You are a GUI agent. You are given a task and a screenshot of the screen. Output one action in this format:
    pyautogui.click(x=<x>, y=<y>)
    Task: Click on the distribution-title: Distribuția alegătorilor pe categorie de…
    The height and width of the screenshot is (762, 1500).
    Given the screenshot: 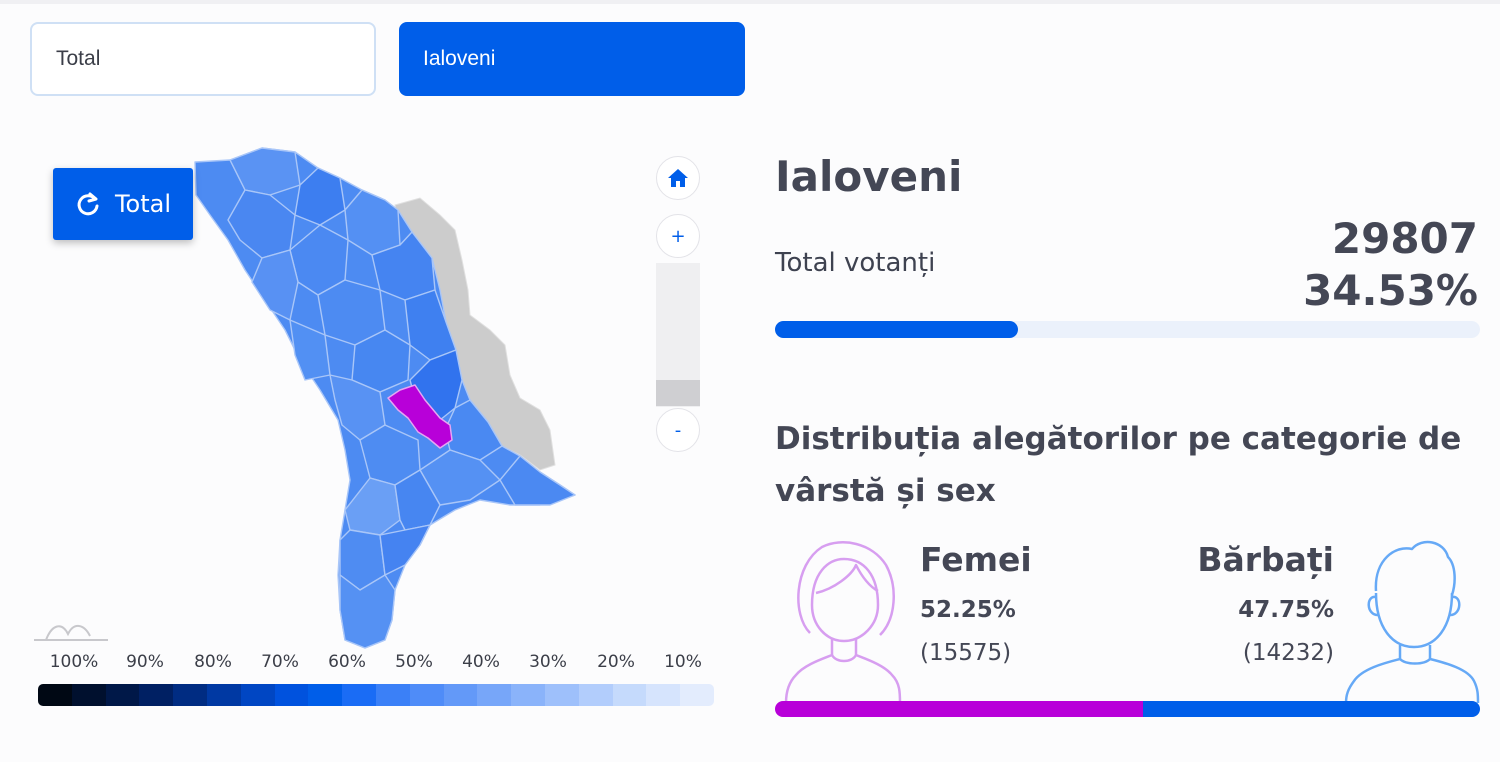 What is the action you would take?
    pyautogui.click(x=1118, y=465)
    